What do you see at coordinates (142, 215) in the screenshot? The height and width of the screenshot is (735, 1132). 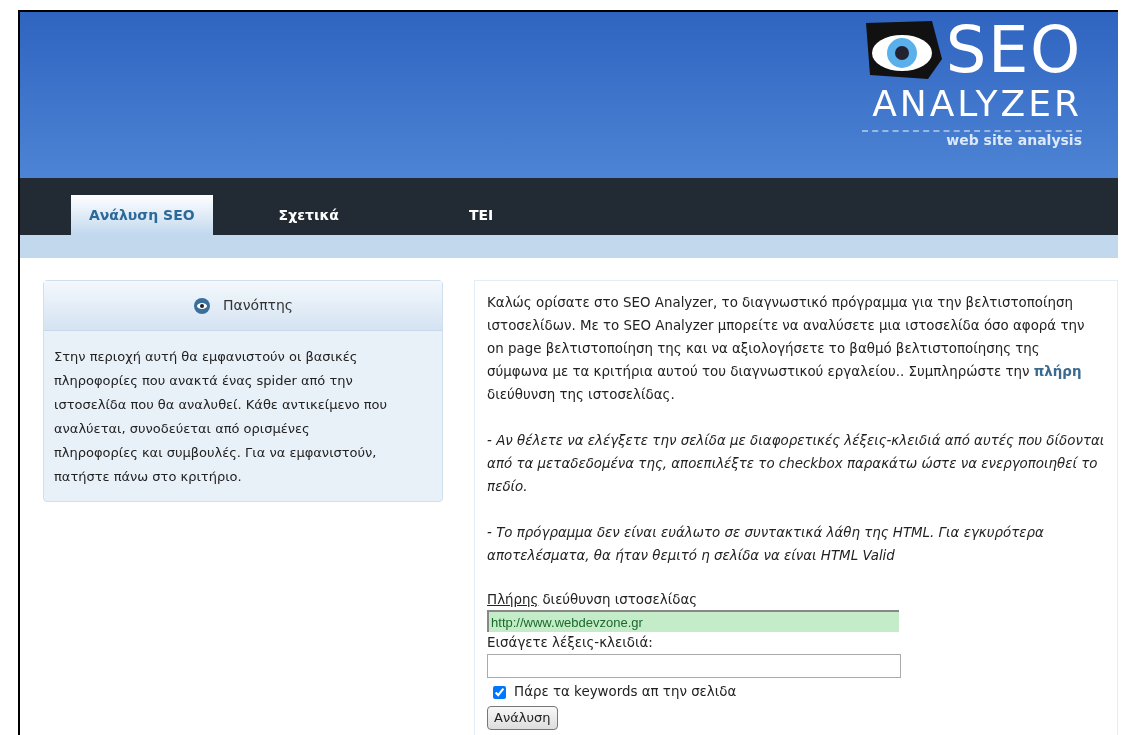 I see `nav-tab: Ανάλυση SEO` at bounding box center [142, 215].